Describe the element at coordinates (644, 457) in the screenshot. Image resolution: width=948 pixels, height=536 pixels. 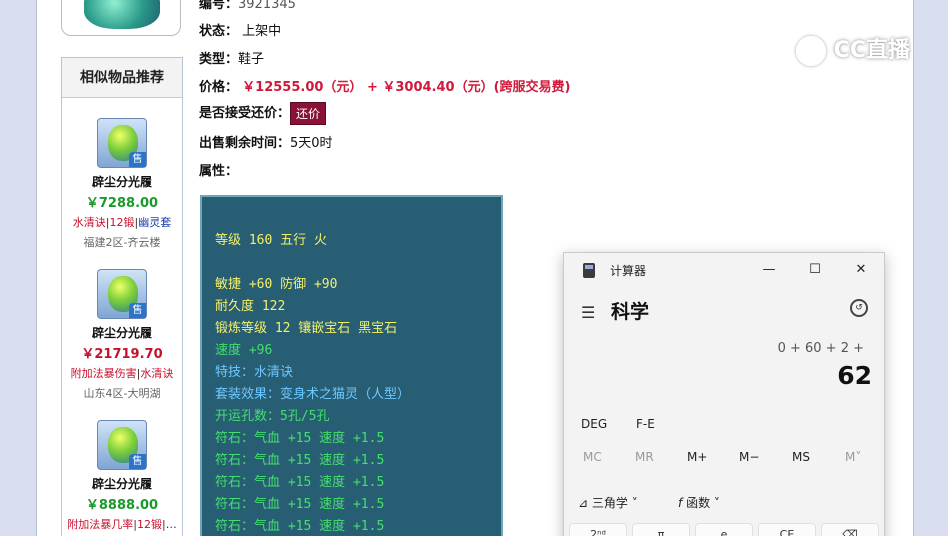
I see `mr-button: MR` at that location.